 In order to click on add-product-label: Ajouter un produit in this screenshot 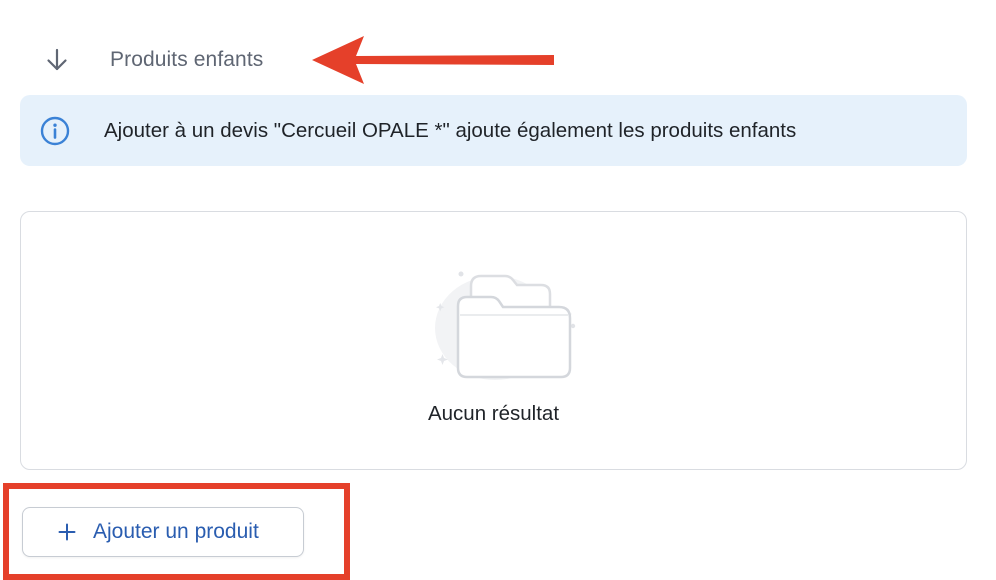, I will do `click(176, 531)`.